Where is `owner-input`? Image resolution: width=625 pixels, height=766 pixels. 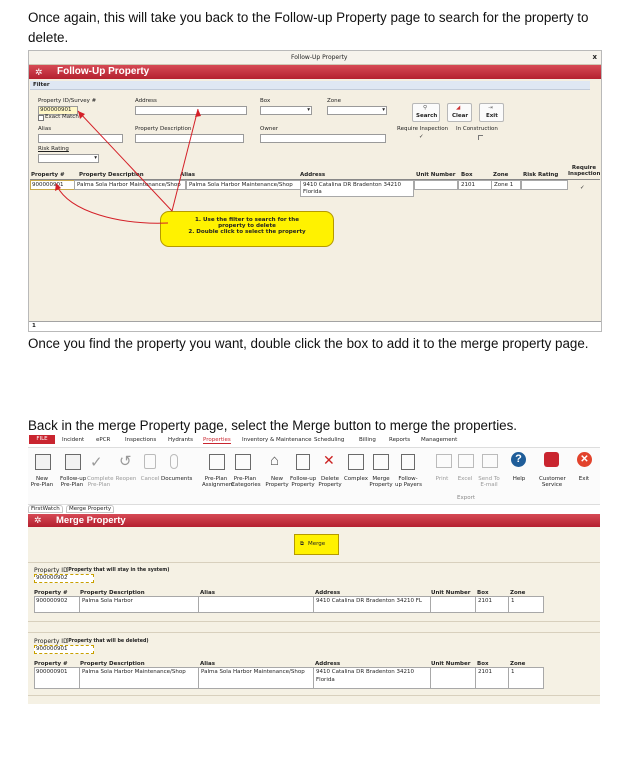 owner-input is located at coordinates (323, 138).